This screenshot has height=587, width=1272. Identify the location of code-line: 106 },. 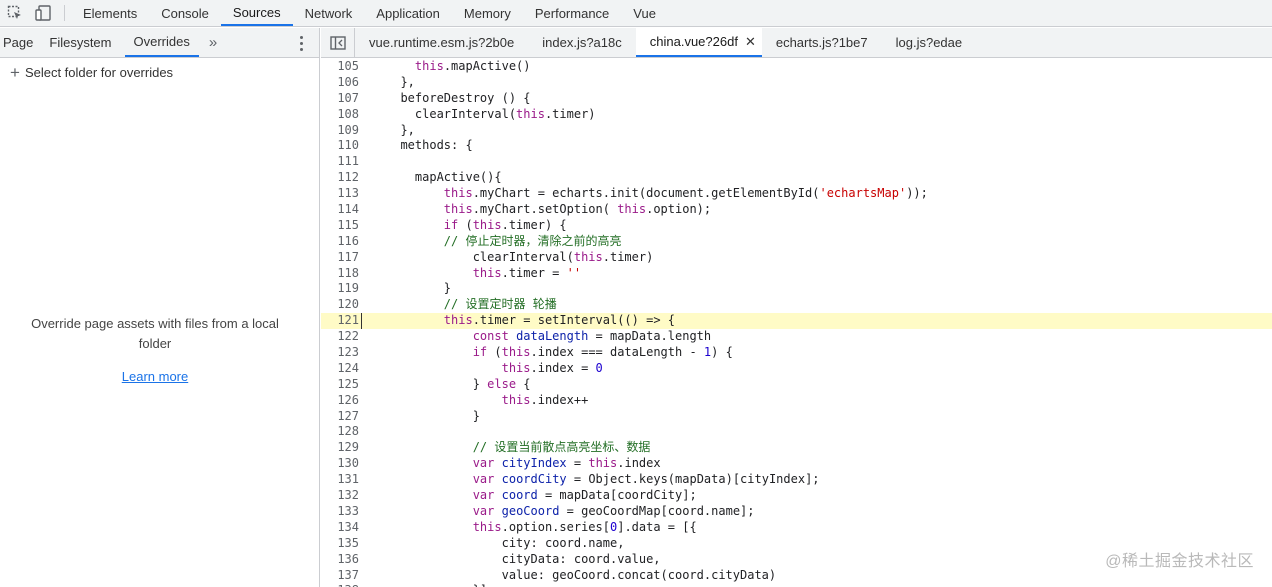
(796, 83).